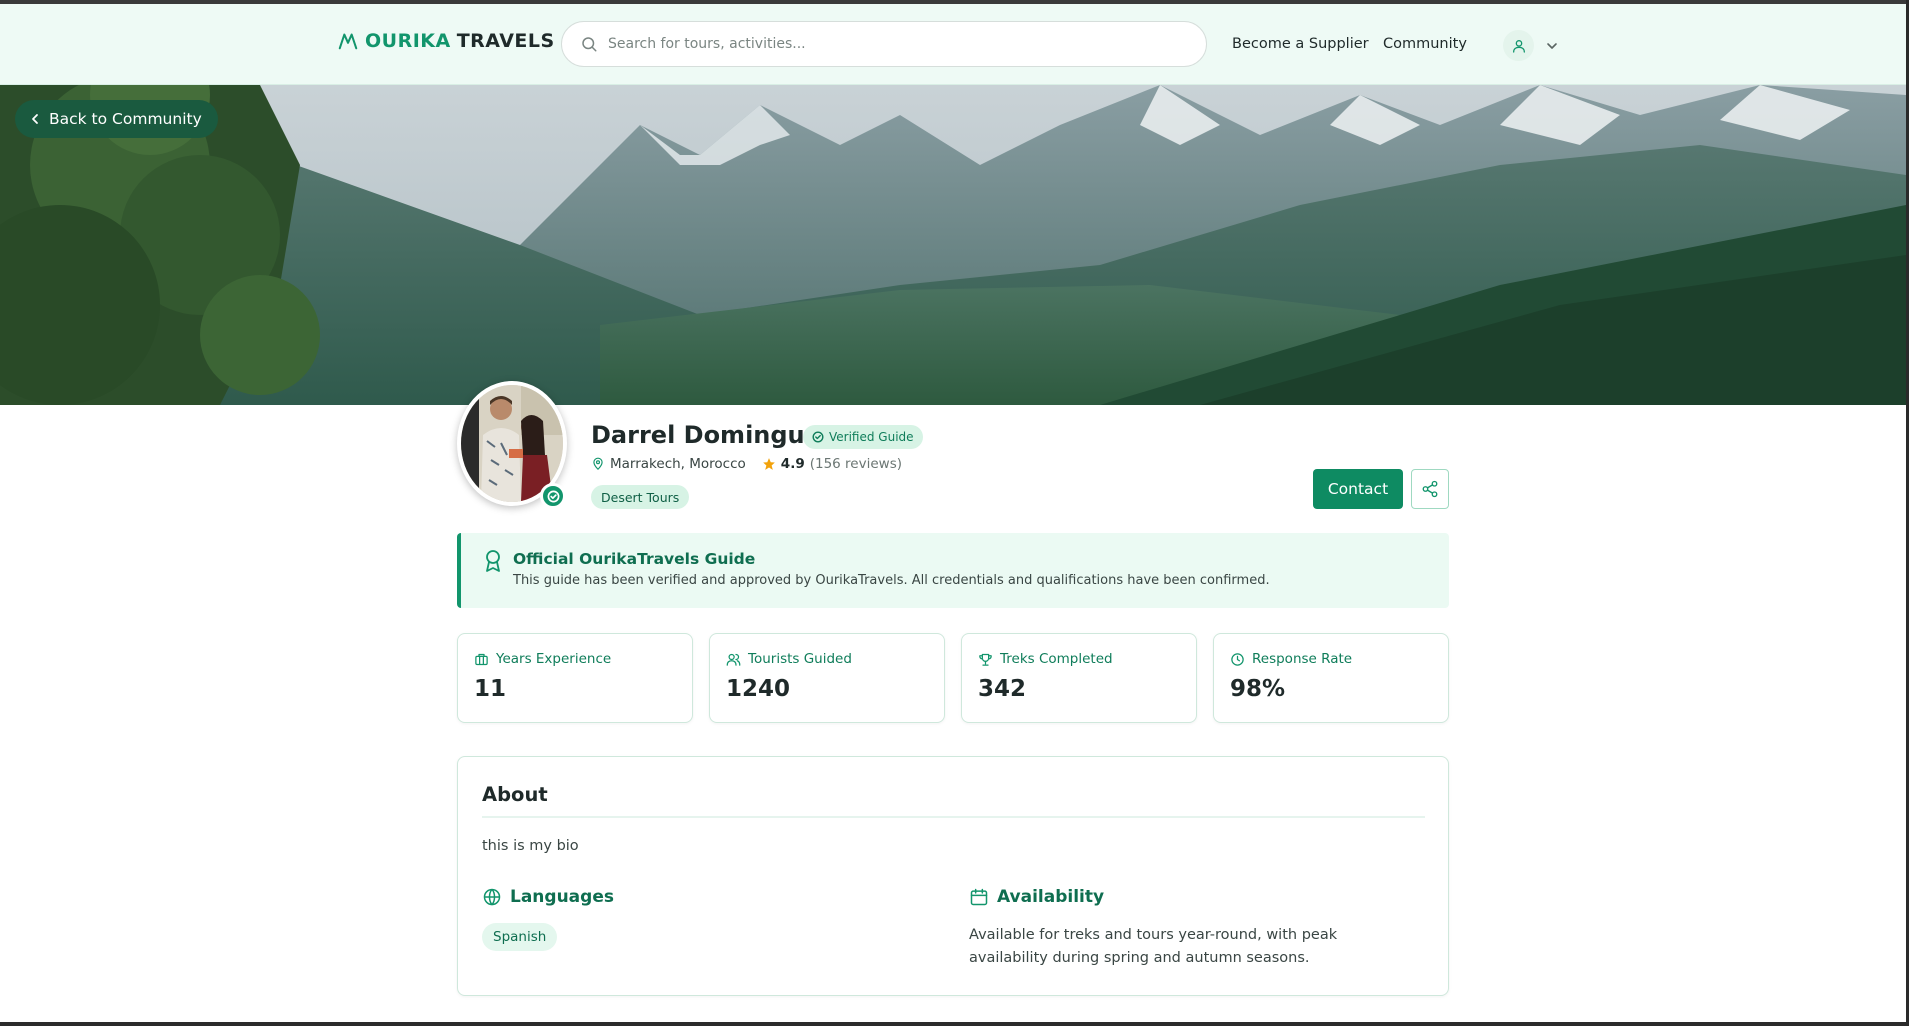  I want to click on user-icon, so click(1518, 46).